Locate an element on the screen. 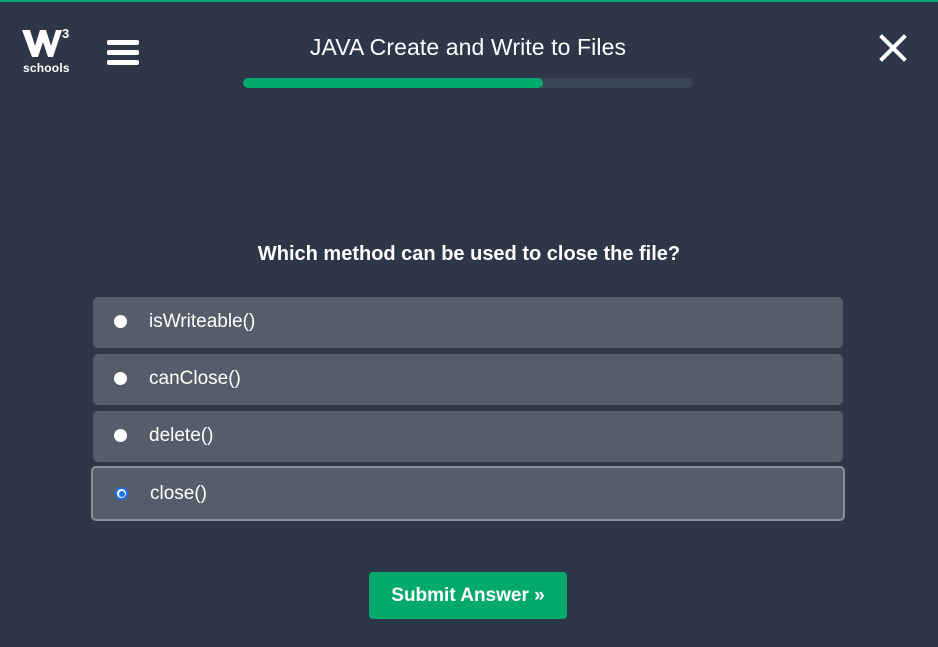 Image resolution: width=938 pixels, height=647 pixels. w3schools-logo: 3 schools is located at coordinates (48, 51).